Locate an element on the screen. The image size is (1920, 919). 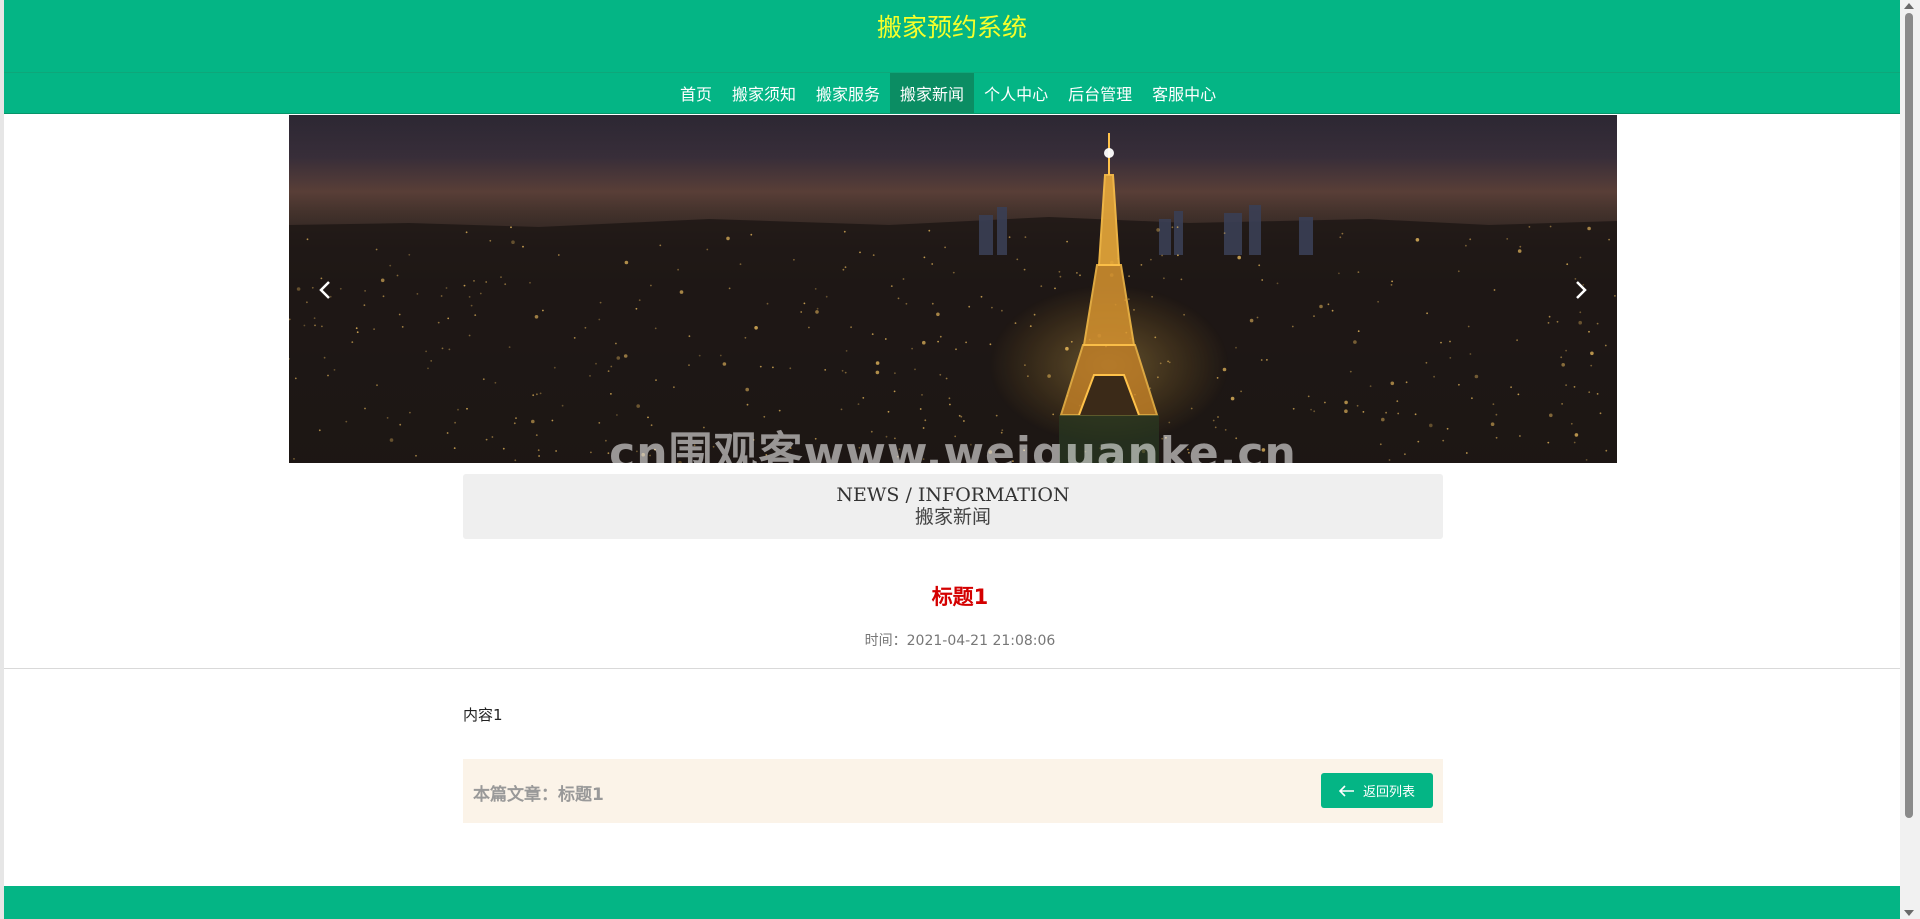
carousel-next-button is located at coordinates (1581, 290).